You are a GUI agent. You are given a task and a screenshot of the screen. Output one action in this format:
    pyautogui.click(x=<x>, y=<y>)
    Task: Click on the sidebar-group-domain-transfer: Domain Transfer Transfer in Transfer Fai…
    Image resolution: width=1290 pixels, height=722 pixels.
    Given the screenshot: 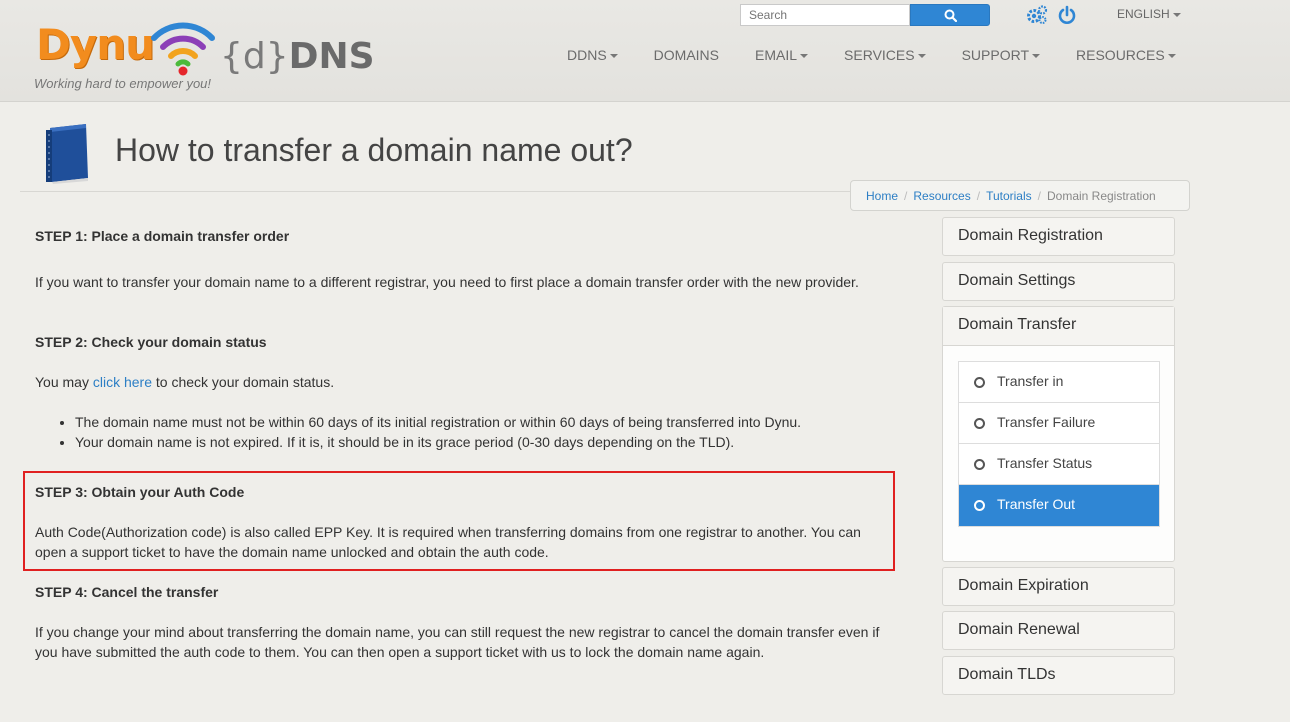 What is the action you would take?
    pyautogui.click(x=1058, y=434)
    